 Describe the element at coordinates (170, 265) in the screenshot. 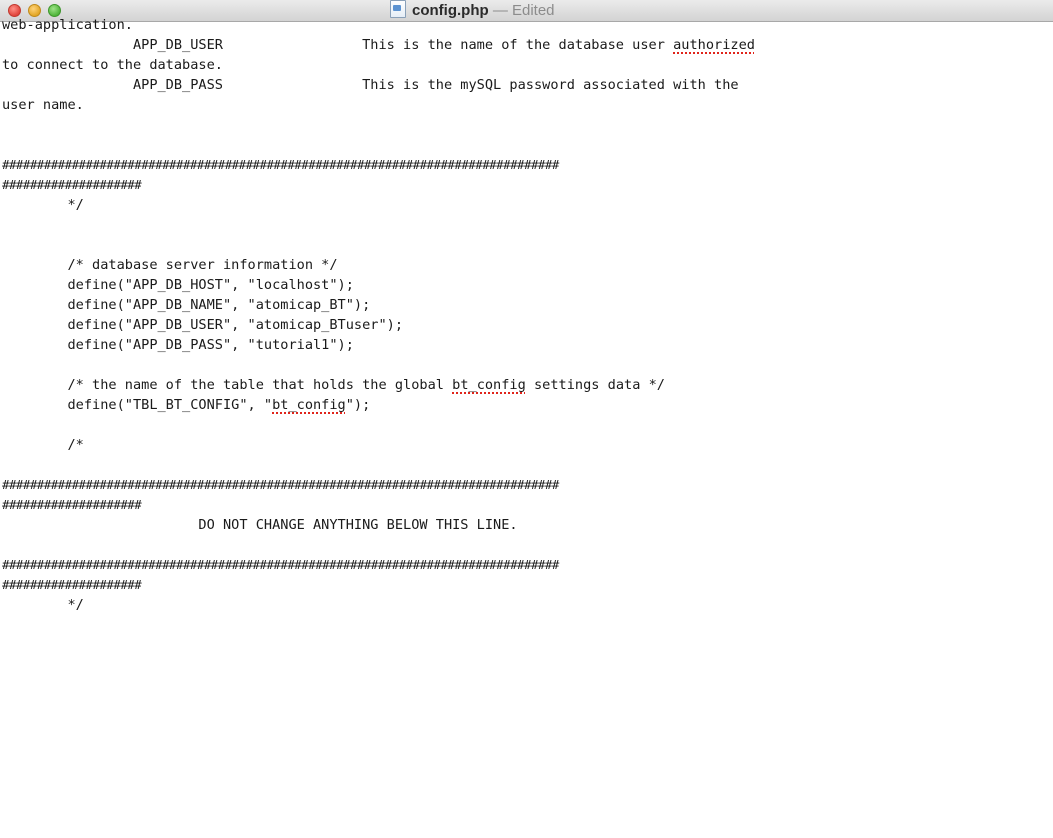

I see `editor-line: /* database server information */` at that location.